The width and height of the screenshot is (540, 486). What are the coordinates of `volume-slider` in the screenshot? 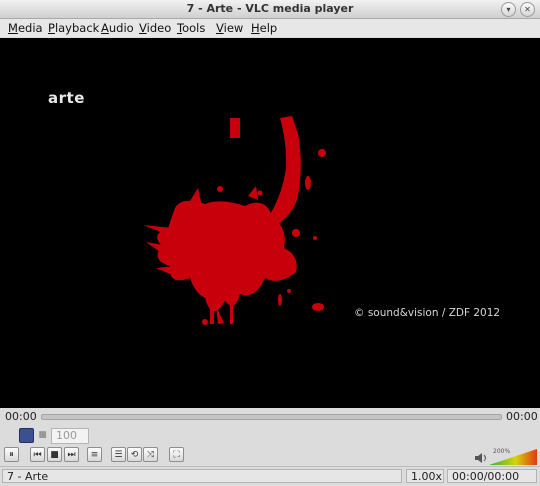 It's located at (513, 457).